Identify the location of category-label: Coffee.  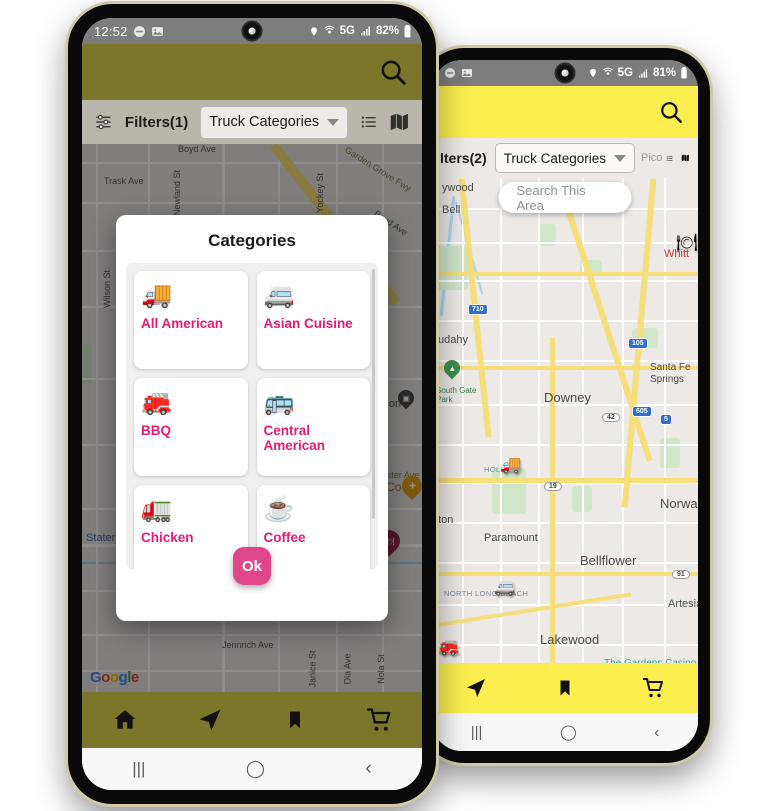
(284, 537).